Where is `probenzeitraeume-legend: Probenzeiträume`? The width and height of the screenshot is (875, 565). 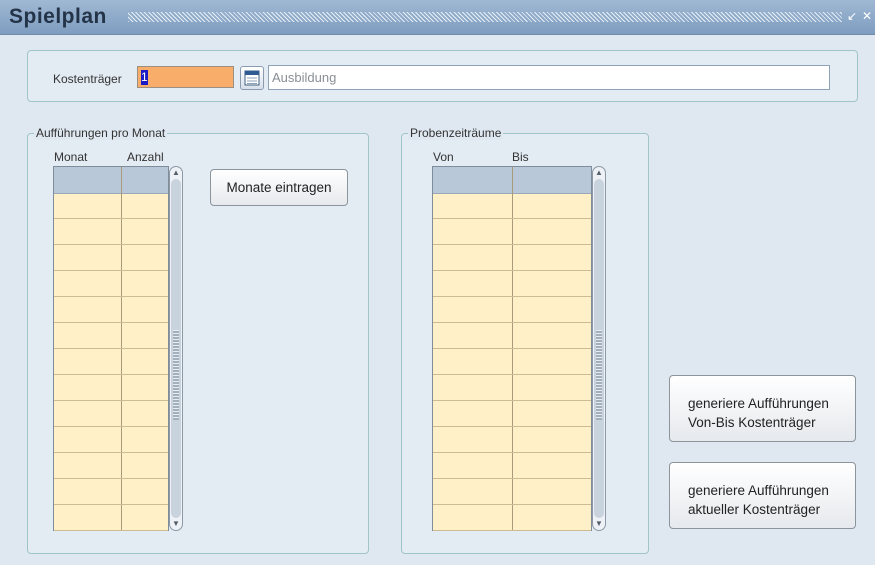
probenzeitraeume-legend: Probenzeiträume is located at coordinates (456, 133).